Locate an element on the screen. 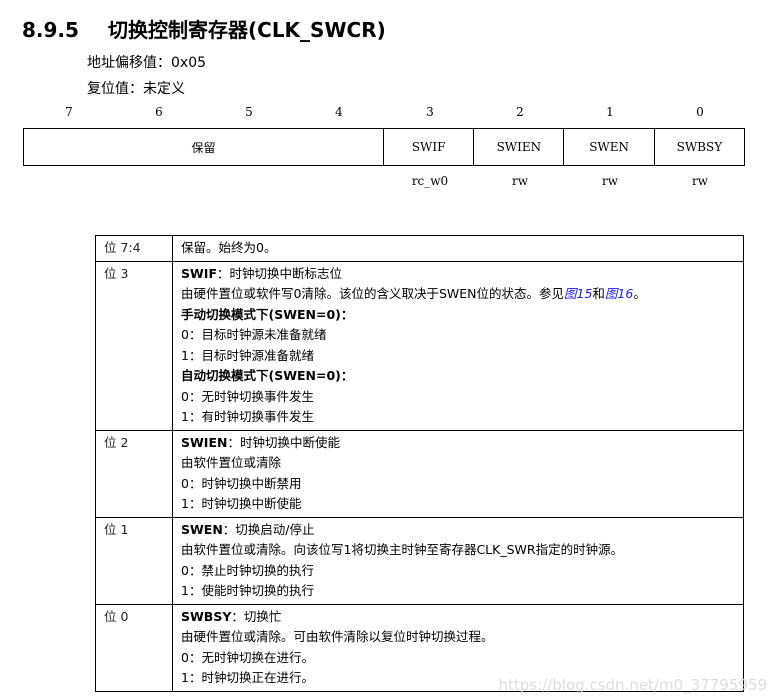  bit-desc: 保留。始终为0。 is located at coordinates (458, 248).